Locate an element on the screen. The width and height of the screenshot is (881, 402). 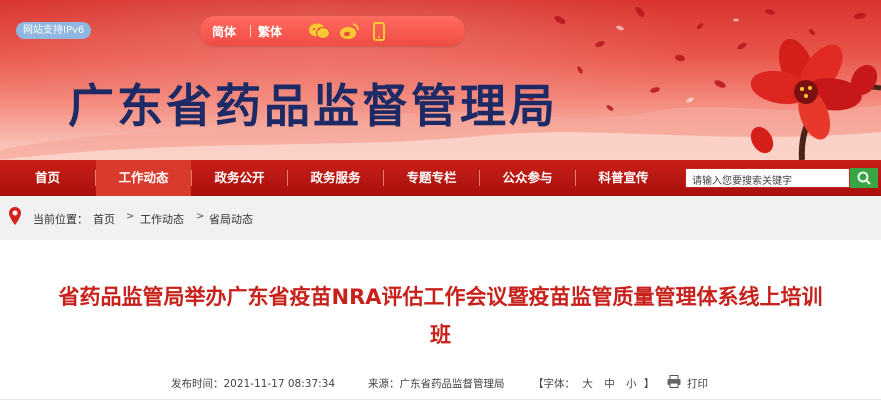
publish-info: 发布时间：2021-11-17 08:37:34 is located at coordinates (253, 383).